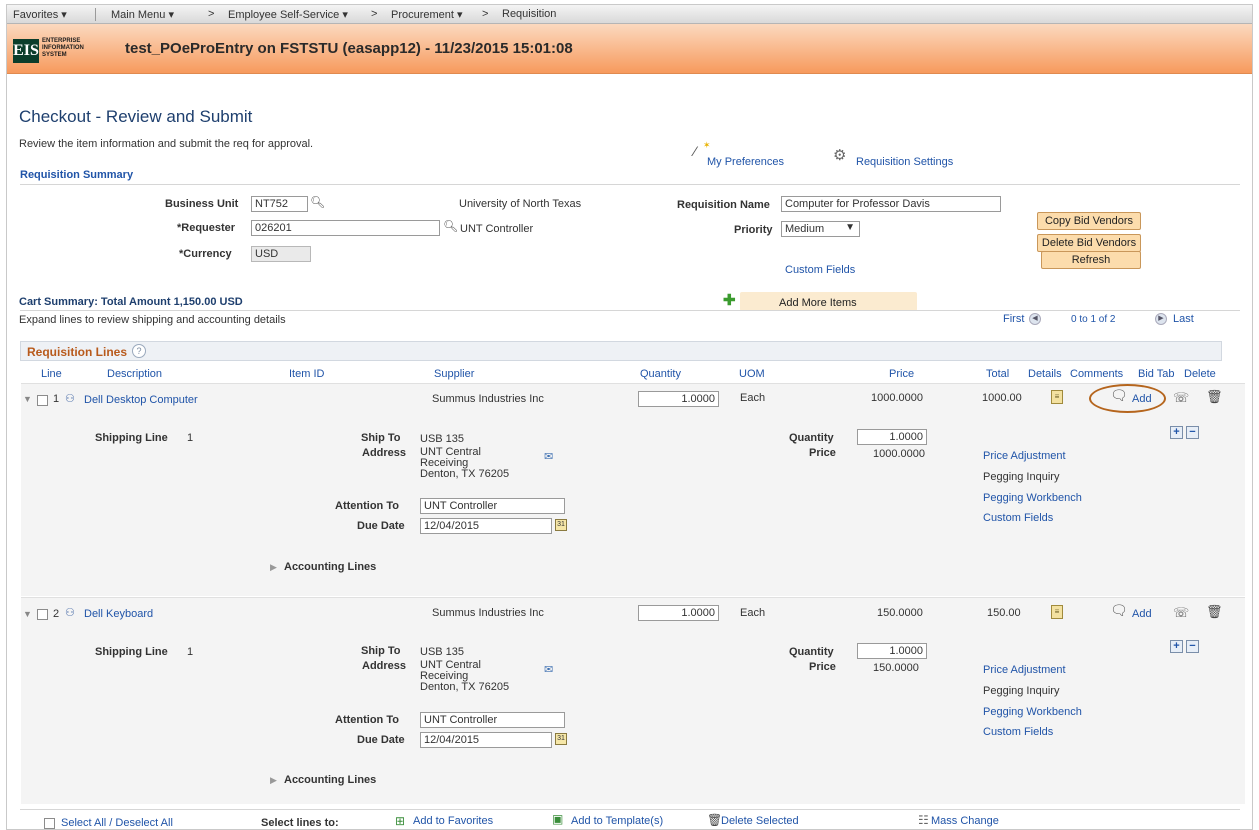 This screenshot has height=830, width=1259. I want to click on address-line: Denton, TX 76205, so click(465, 687).